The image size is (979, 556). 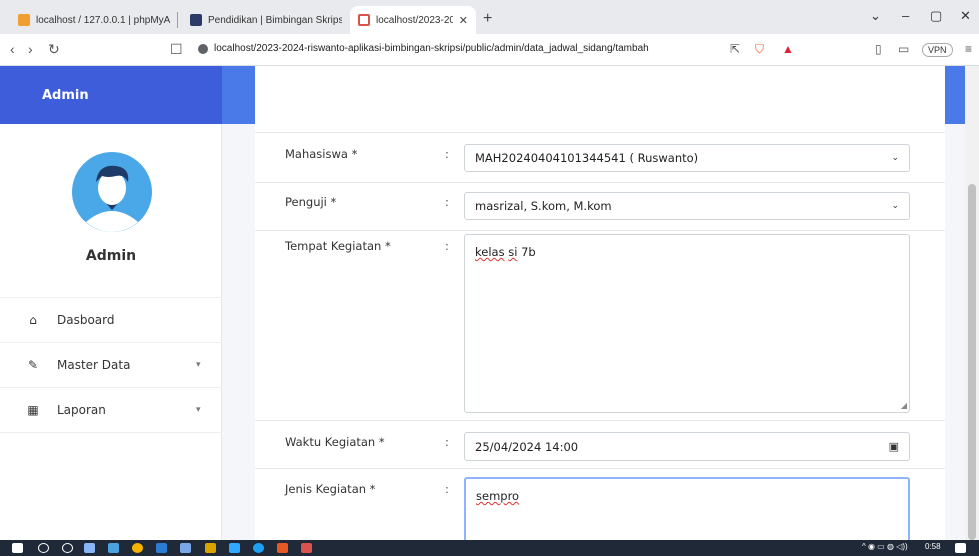 I want to click on tab-separator, so click(x=177, y=20).